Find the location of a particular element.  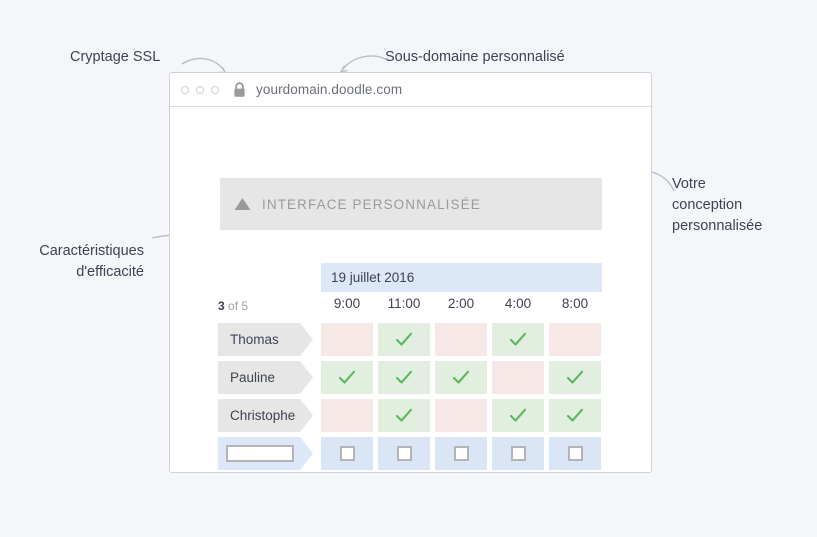

maximize-dot-icon is located at coordinates (215, 89).